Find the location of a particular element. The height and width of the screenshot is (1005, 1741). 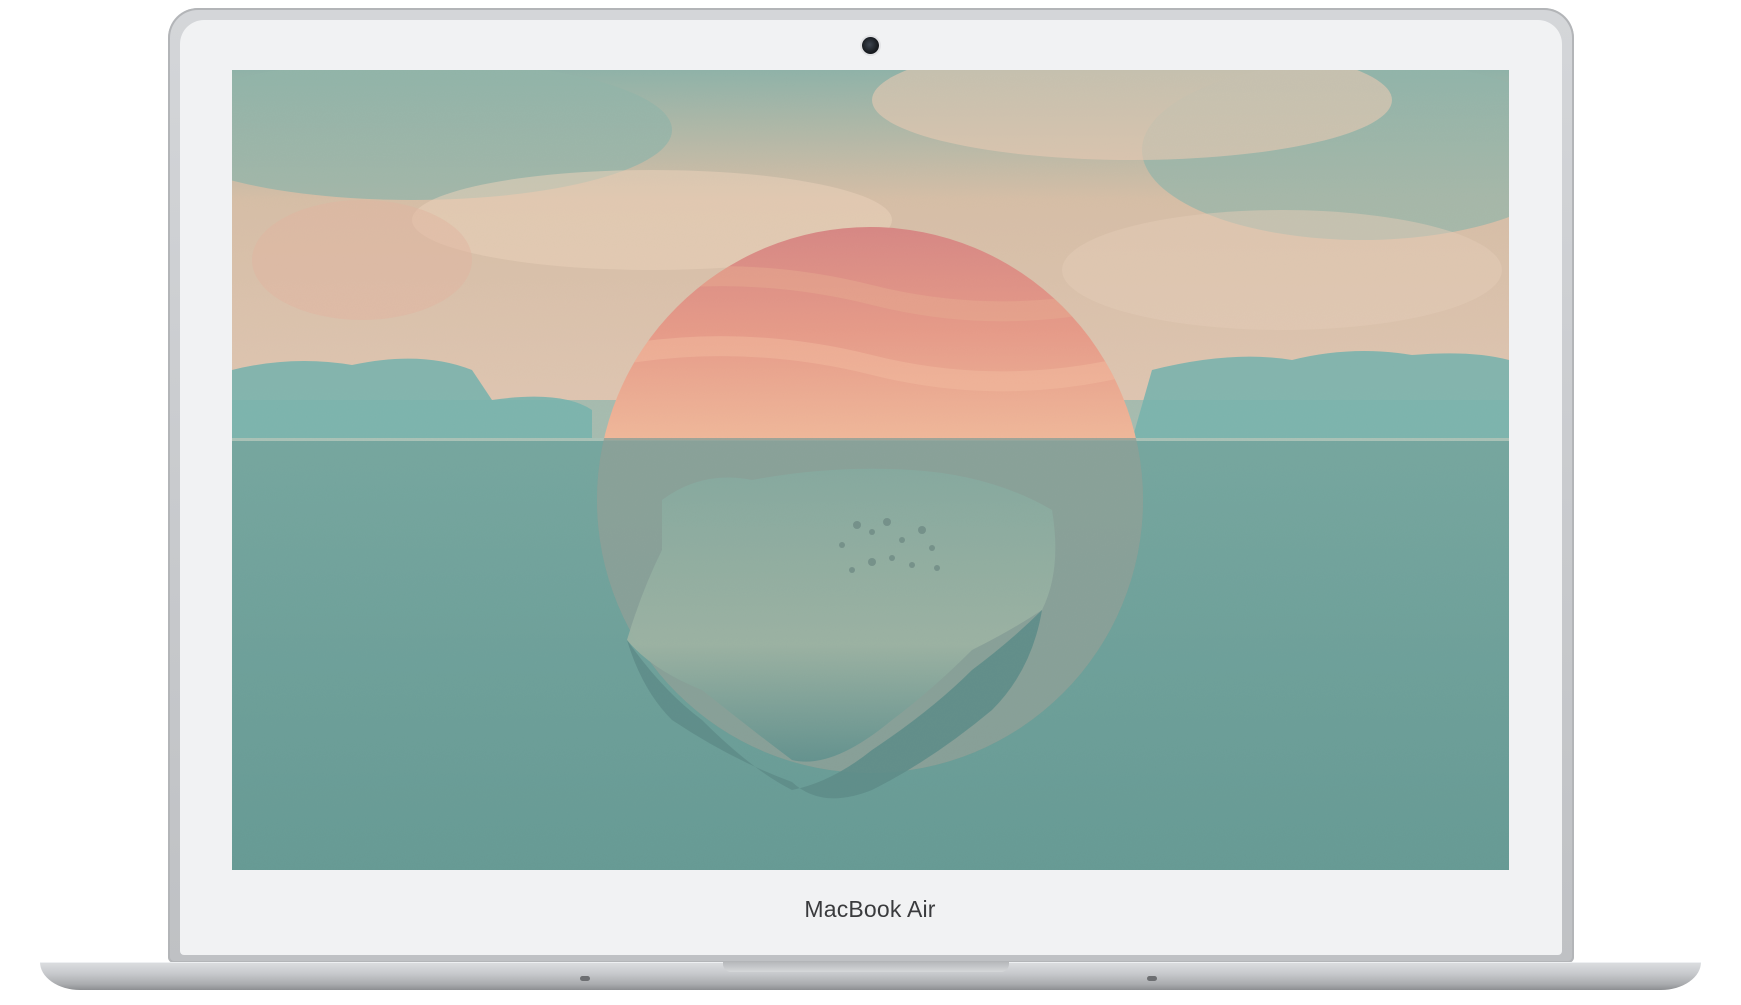

lid-opening-notch is located at coordinates (866, 967).